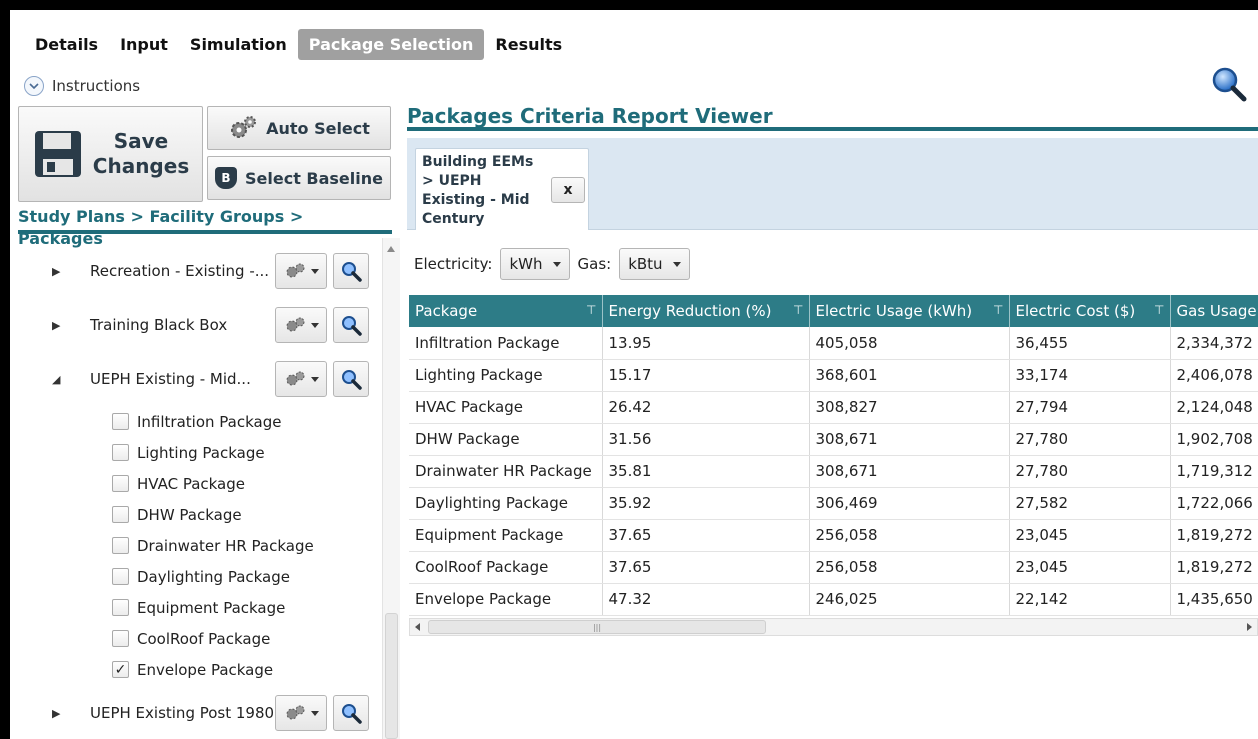 This screenshot has width=1258, height=739. What do you see at coordinates (192, 669) in the screenshot?
I see `package-item: ✓ Envelope Package` at bounding box center [192, 669].